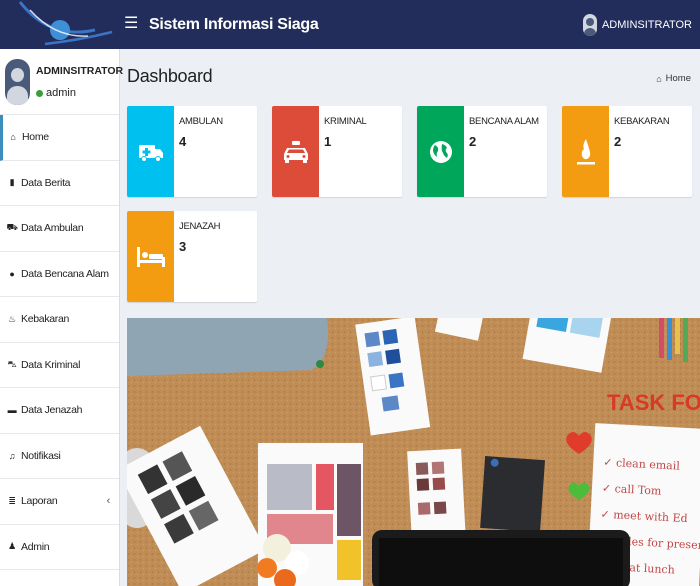  What do you see at coordinates (59, 274) in the screenshot?
I see `sidebar-item-data-bencana-alam: ● Data Bencana Alam` at bounding box center [59, 274].